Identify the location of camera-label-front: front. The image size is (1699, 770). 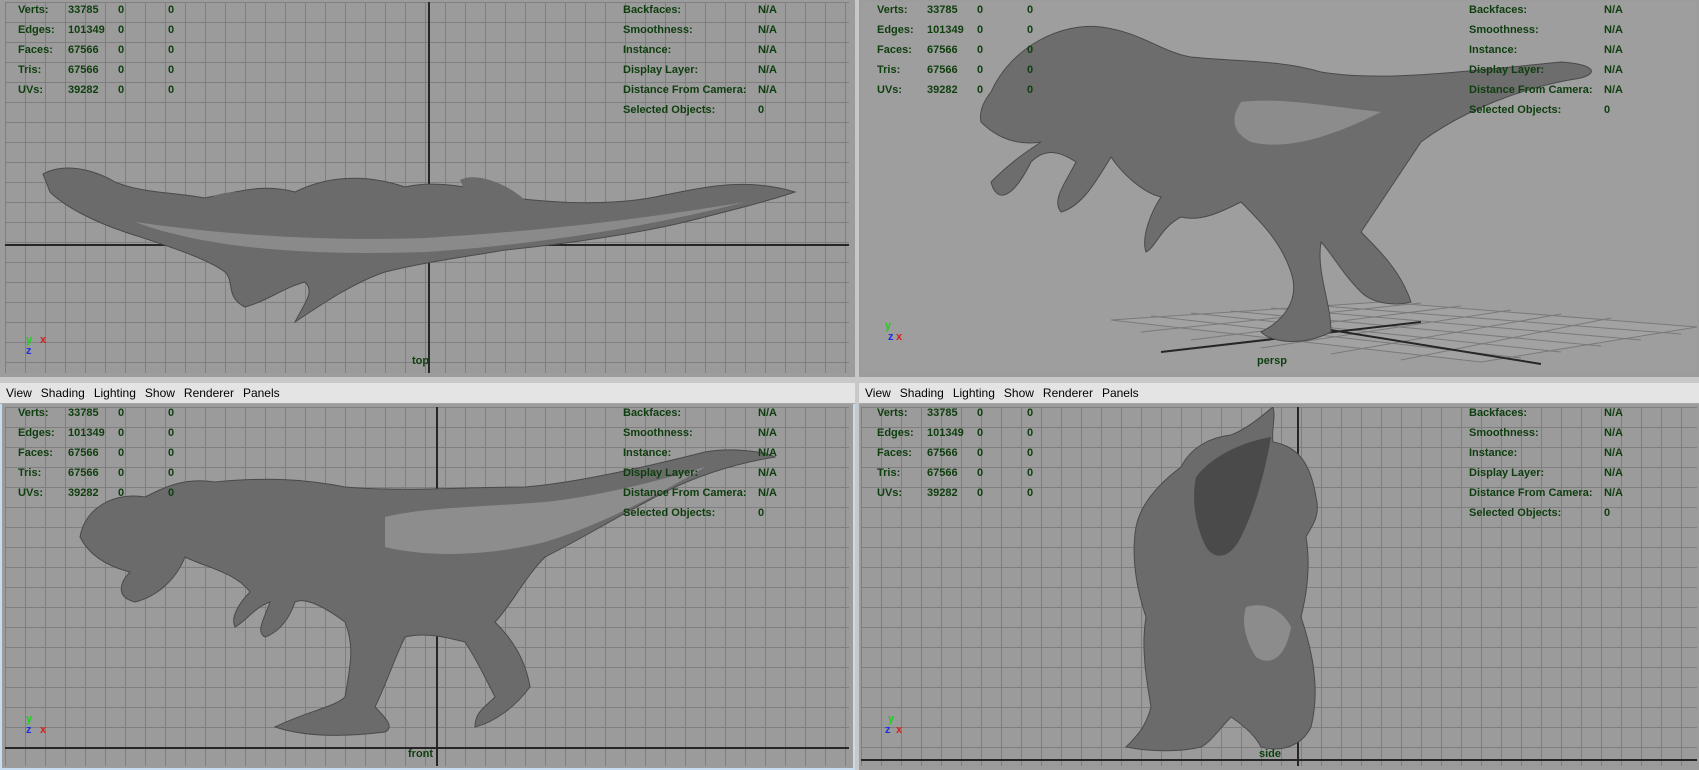
(421, 754).